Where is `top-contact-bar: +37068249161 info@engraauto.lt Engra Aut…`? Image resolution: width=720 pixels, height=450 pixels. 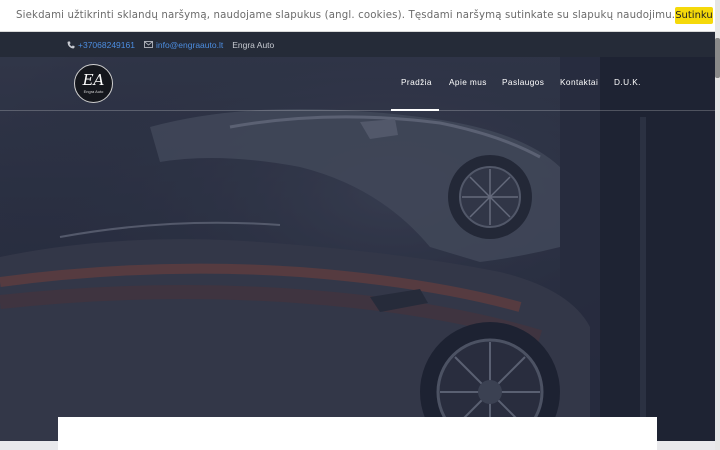
top-contact-bar: +37068249161 info@engraauto.lt Engra Aut… is located at coordinates (357, 44).